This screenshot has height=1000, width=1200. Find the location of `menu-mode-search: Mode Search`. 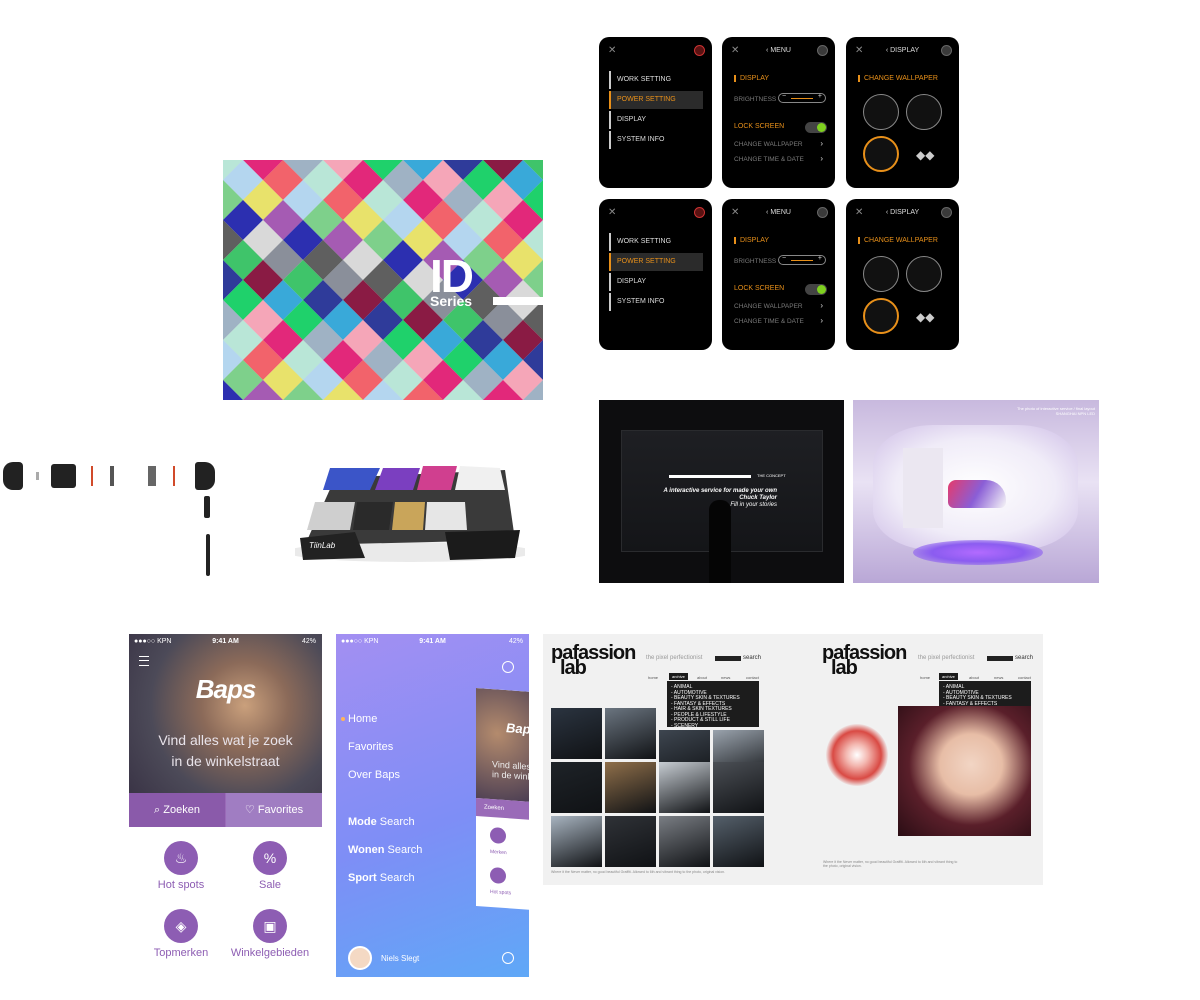

menu-mode-search: Mode Search is located at coordinates (381, 822).